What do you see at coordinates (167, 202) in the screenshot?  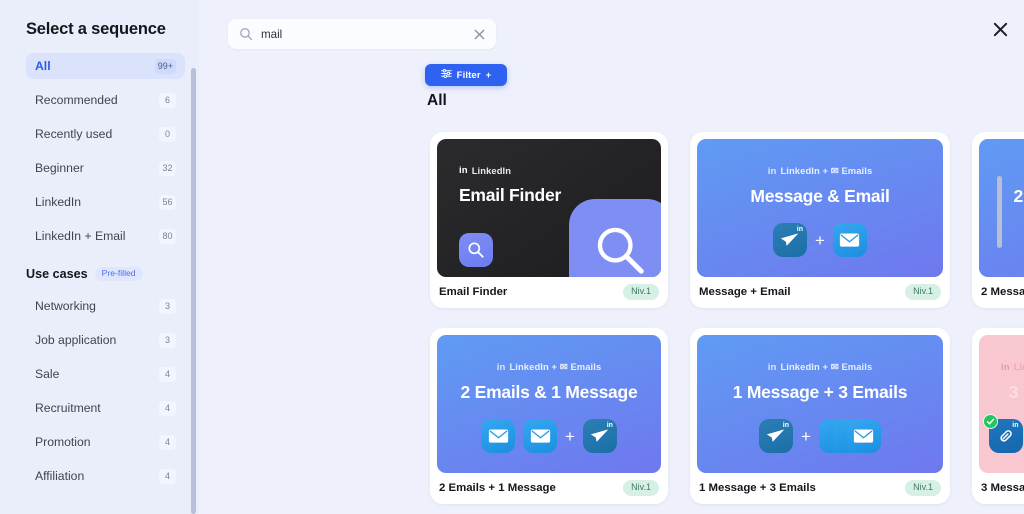 I see `sidebar-item-count: 56` at bounding box center [167, 202].